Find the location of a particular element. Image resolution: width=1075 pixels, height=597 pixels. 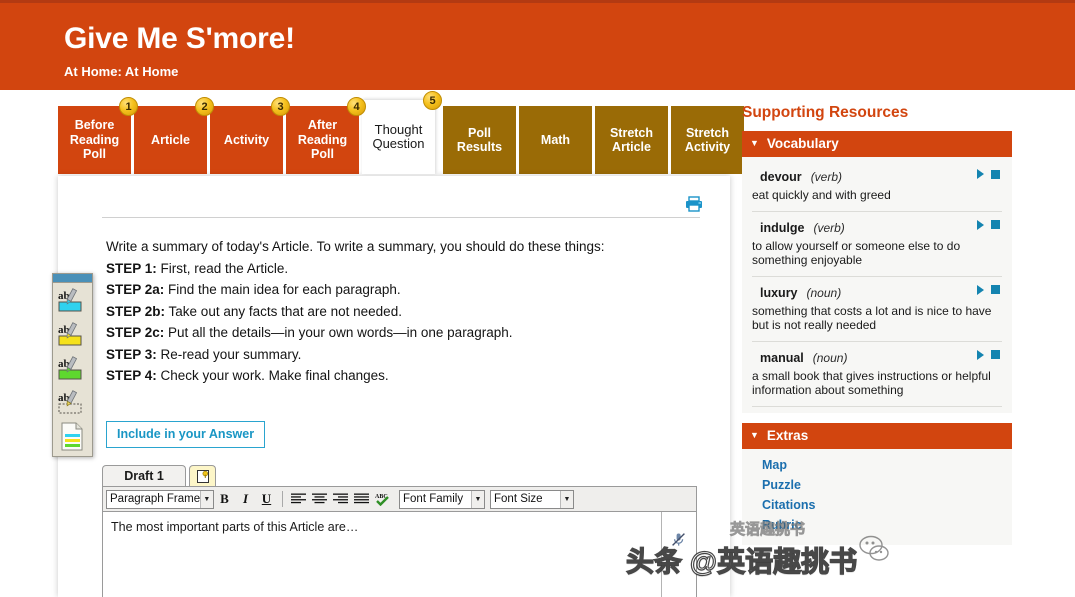

tab-badge: 3 is located at coordinates (280, 106).